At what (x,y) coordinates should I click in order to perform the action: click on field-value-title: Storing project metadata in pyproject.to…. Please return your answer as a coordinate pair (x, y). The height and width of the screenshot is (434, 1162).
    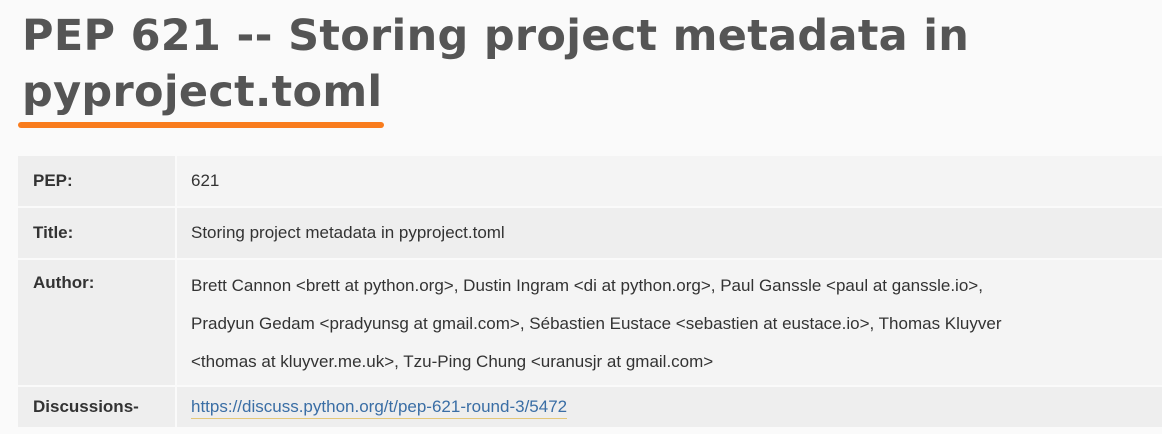
    Looking at the image, I should click on (668, 233).